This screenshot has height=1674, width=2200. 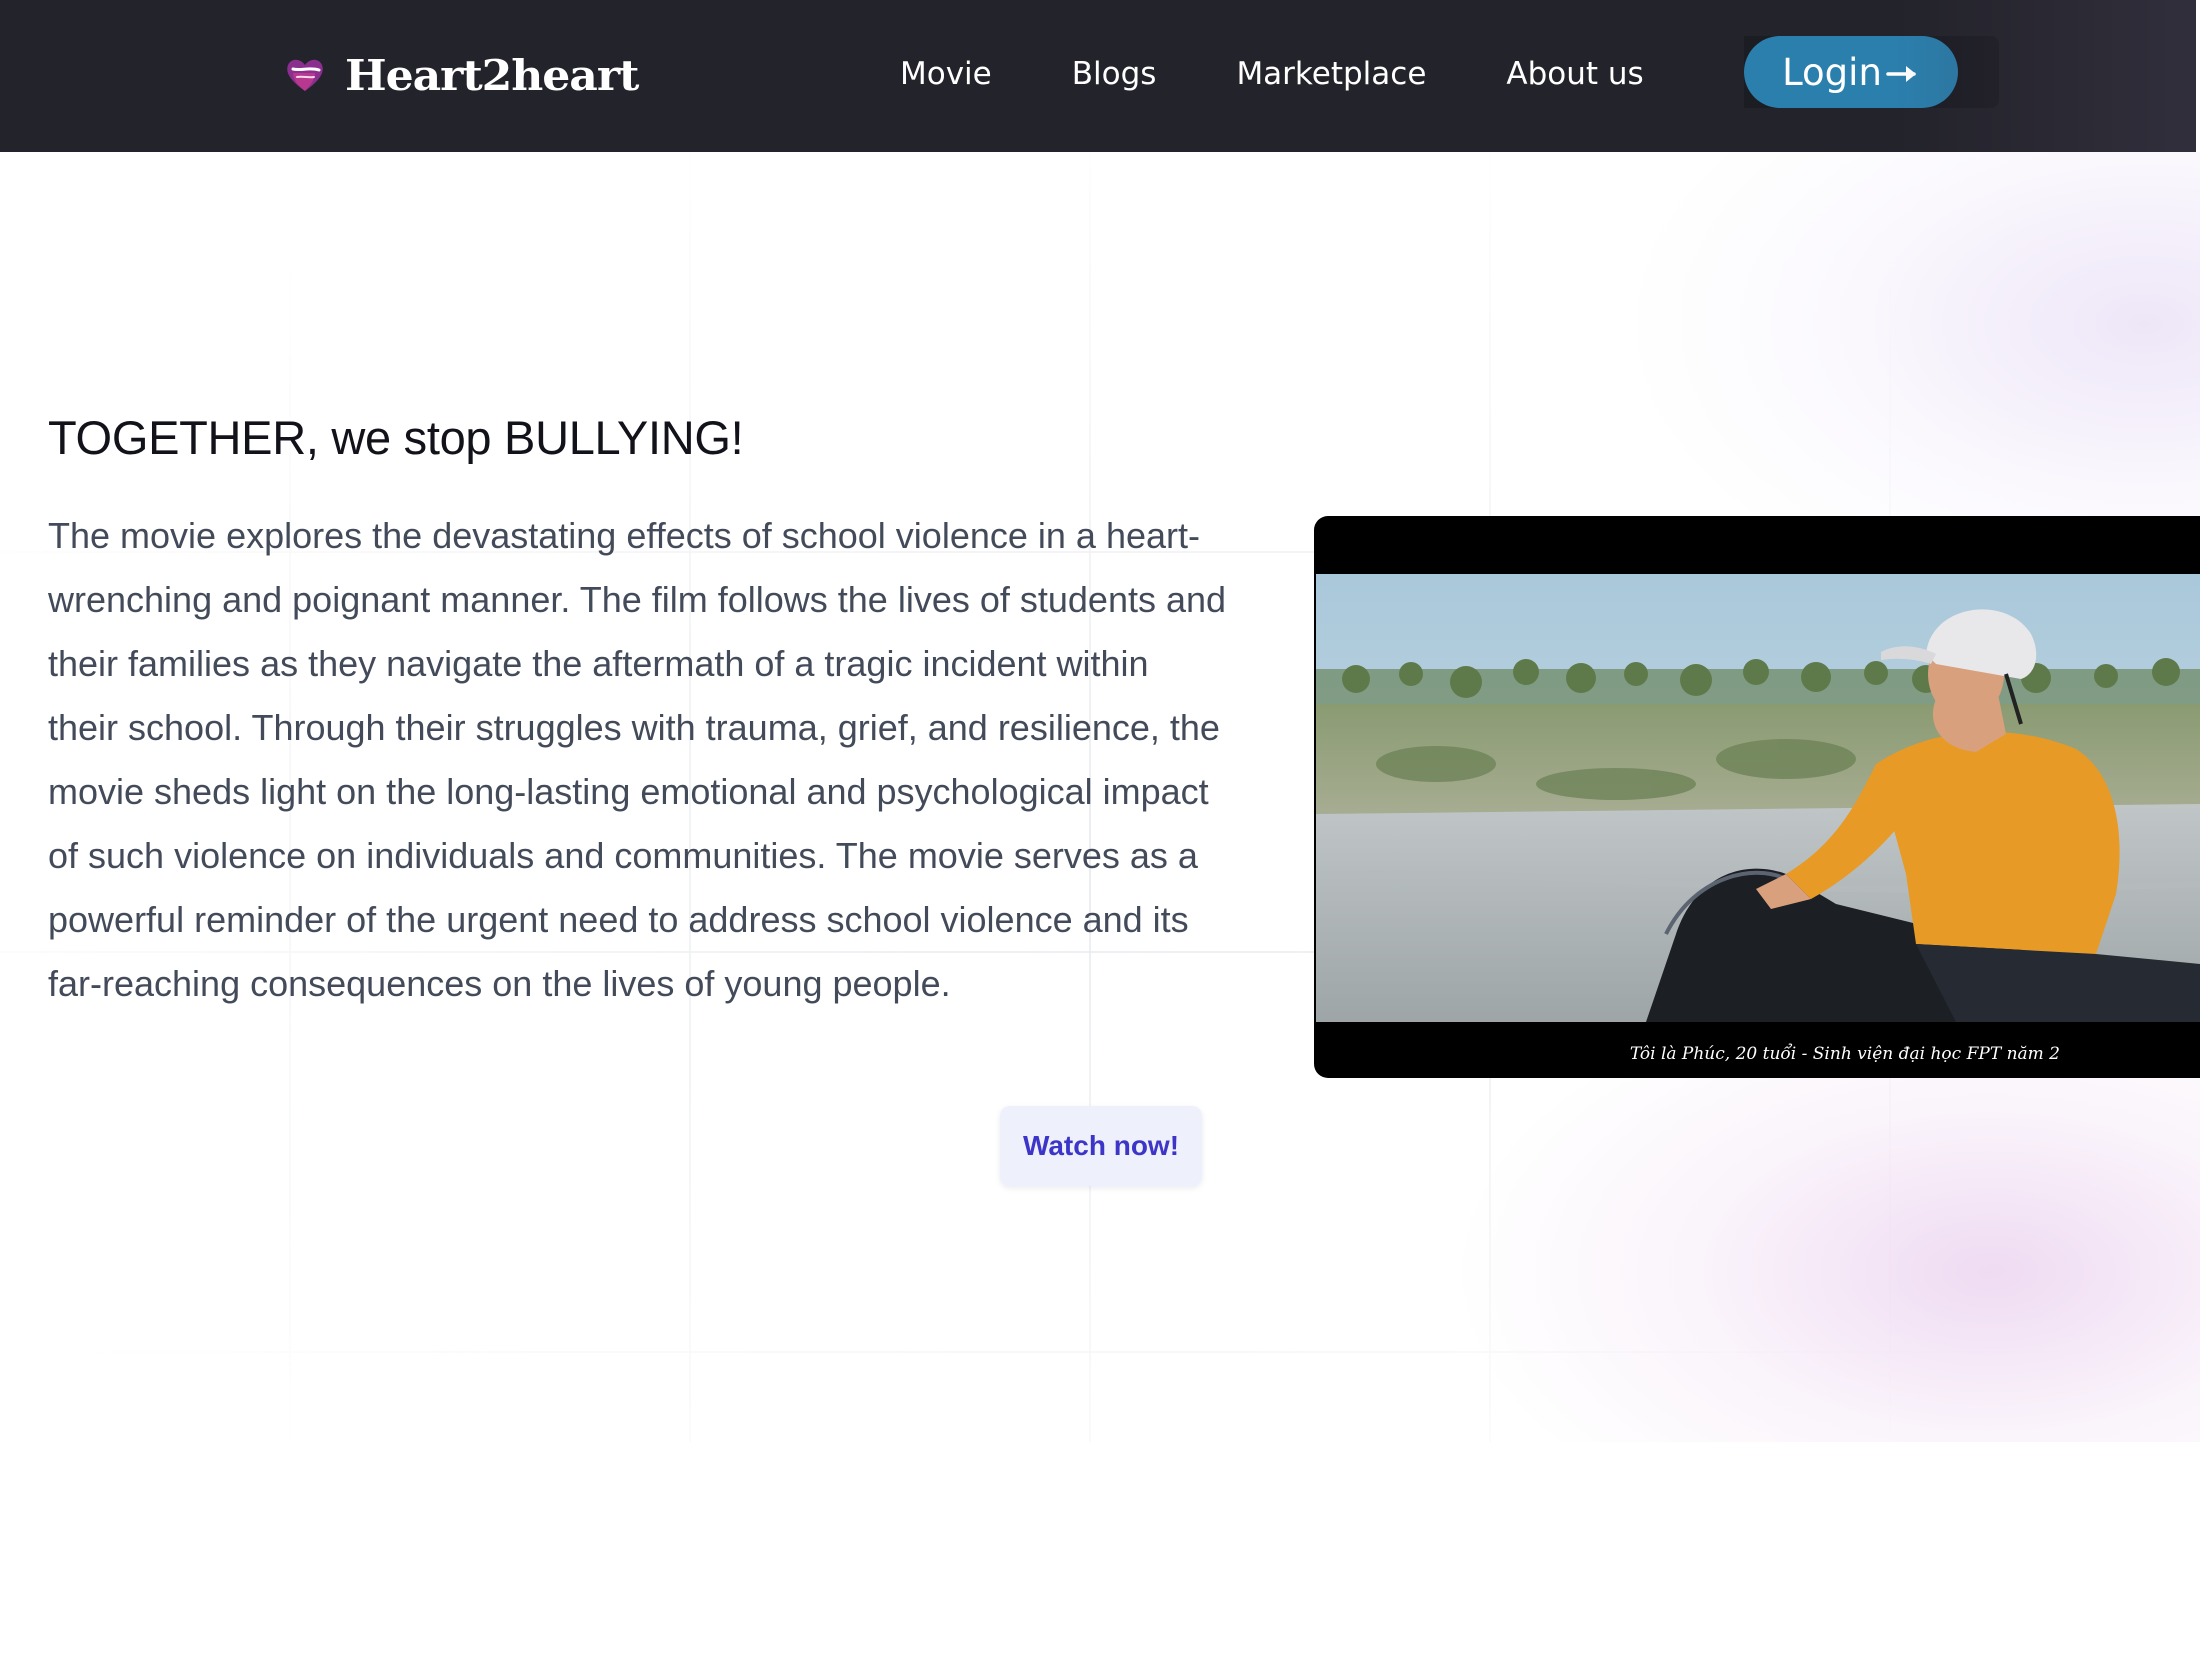 I want to click on nav-item-blogs: Blogs, so click(x=1114, y=74).